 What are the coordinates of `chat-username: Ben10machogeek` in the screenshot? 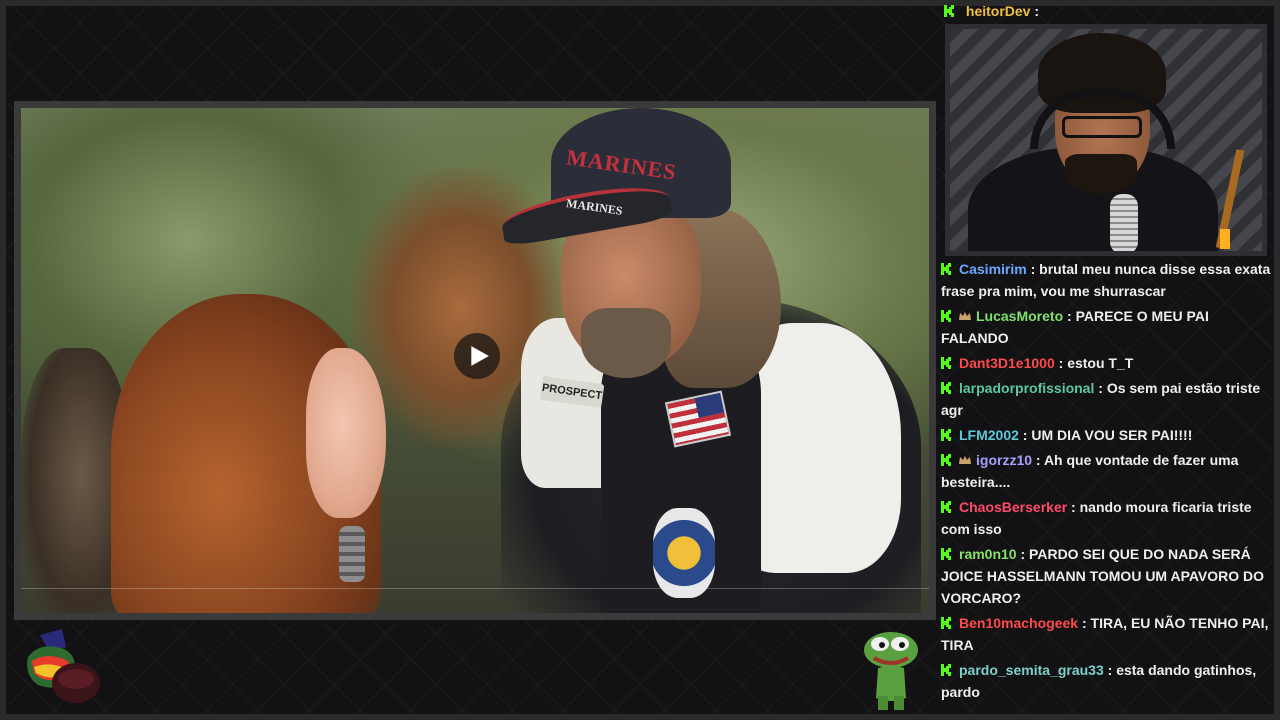 It's located at (1018, 623).